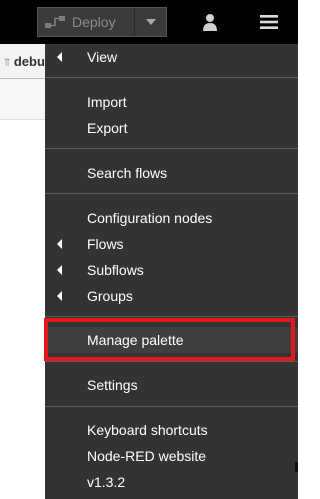  Describe the element at coordinates (171, 102) in the screenshot. I see `menu-item-import: Import` at that location.